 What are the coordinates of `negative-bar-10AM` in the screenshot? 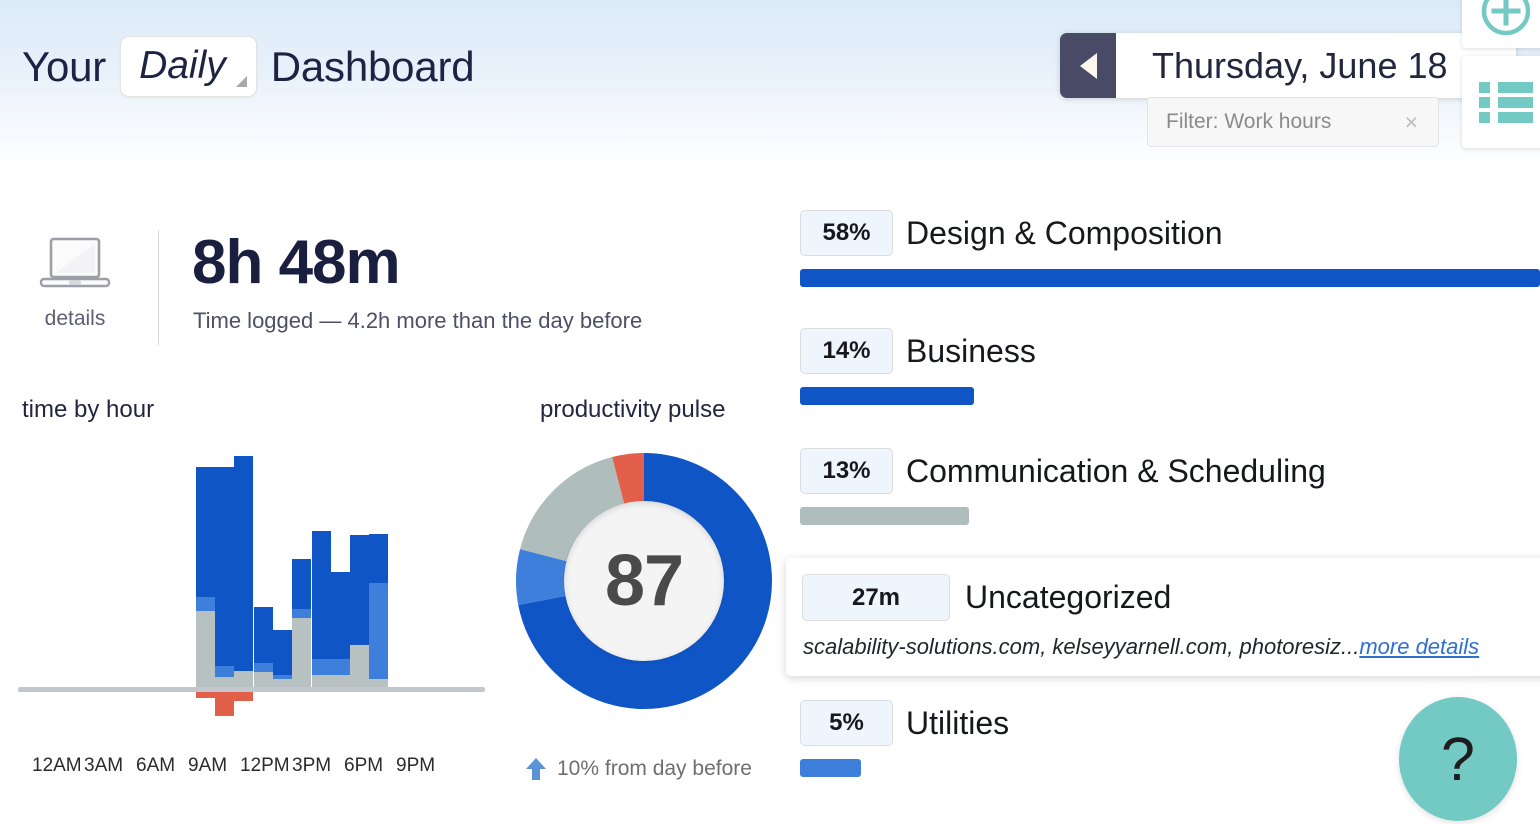 It's located at (224, 704).